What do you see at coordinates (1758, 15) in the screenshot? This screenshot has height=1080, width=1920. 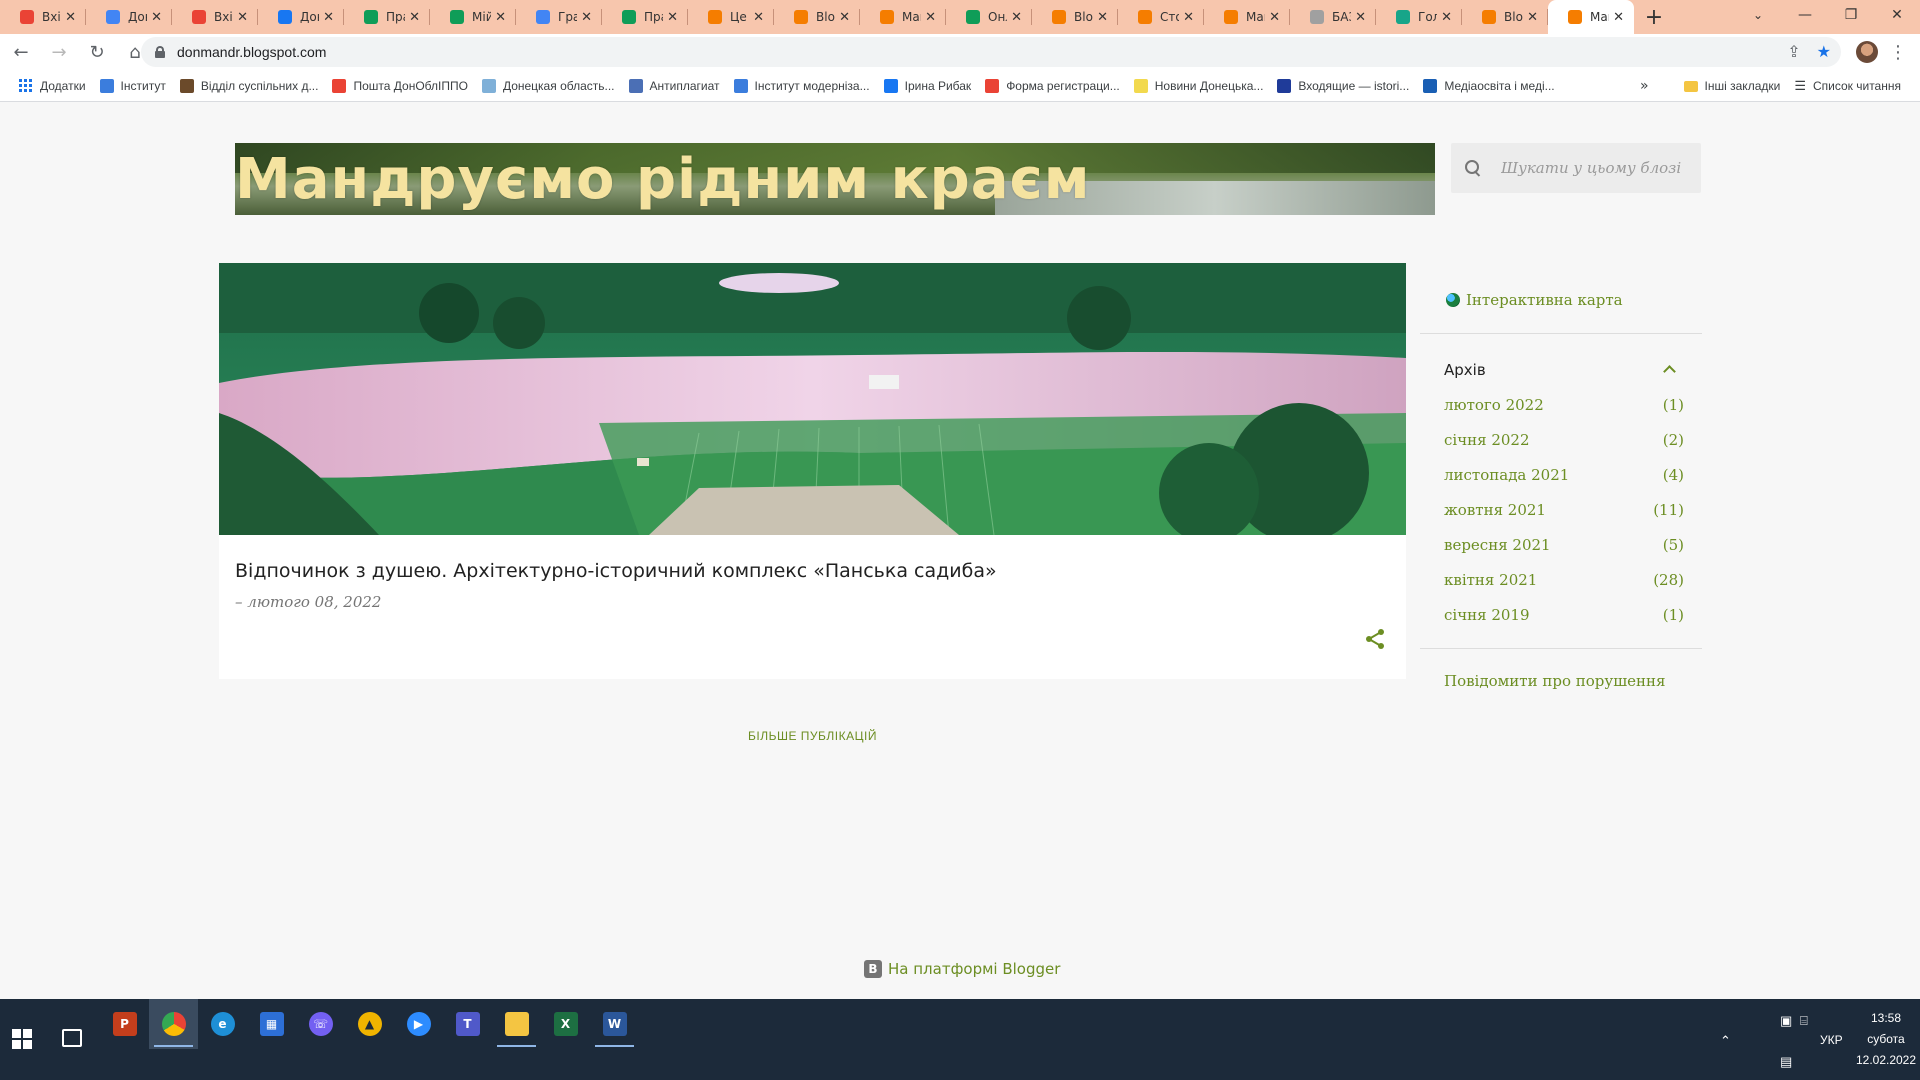 I see `tab-search-icon: ⌄` at bounding box center [1758, 15].